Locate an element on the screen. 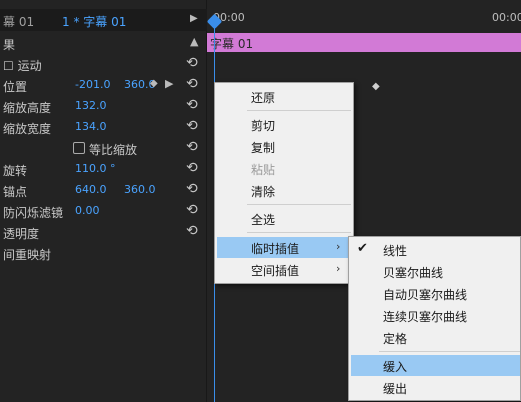 The height and width of the screenshot is (402, 521). submenu-item-hold: 定格 is located at coordinates (435, 337).